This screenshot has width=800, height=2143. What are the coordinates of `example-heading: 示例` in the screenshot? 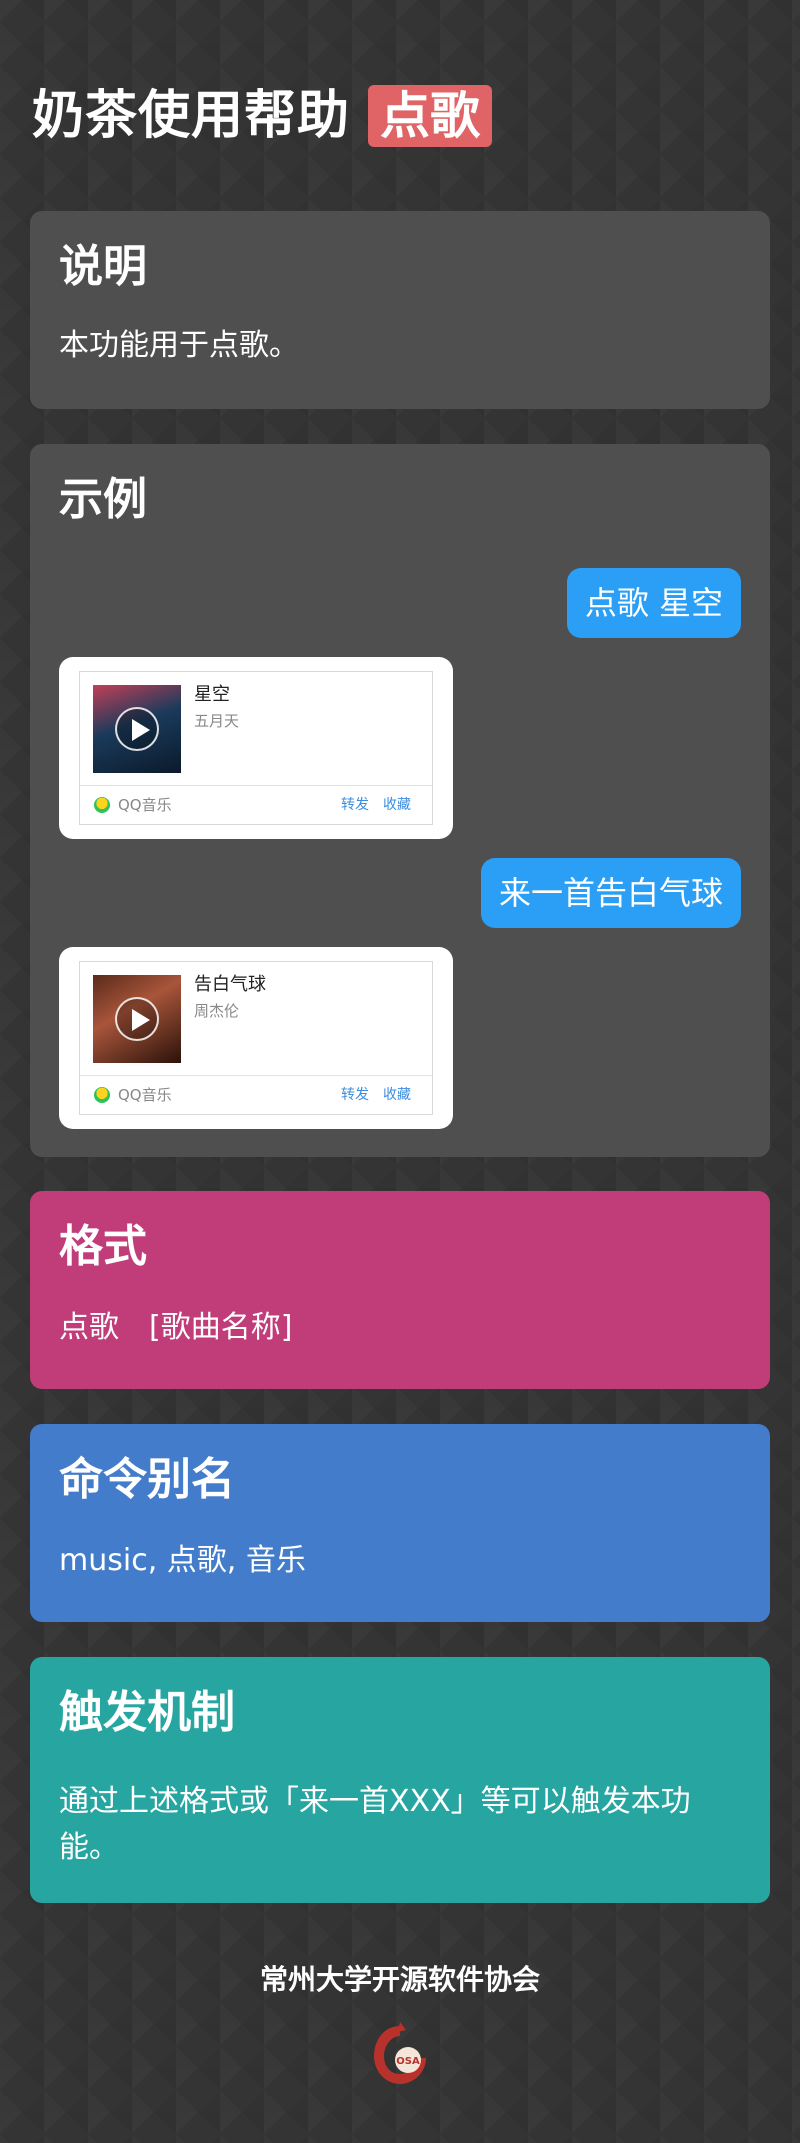 It's located at (103, 499).